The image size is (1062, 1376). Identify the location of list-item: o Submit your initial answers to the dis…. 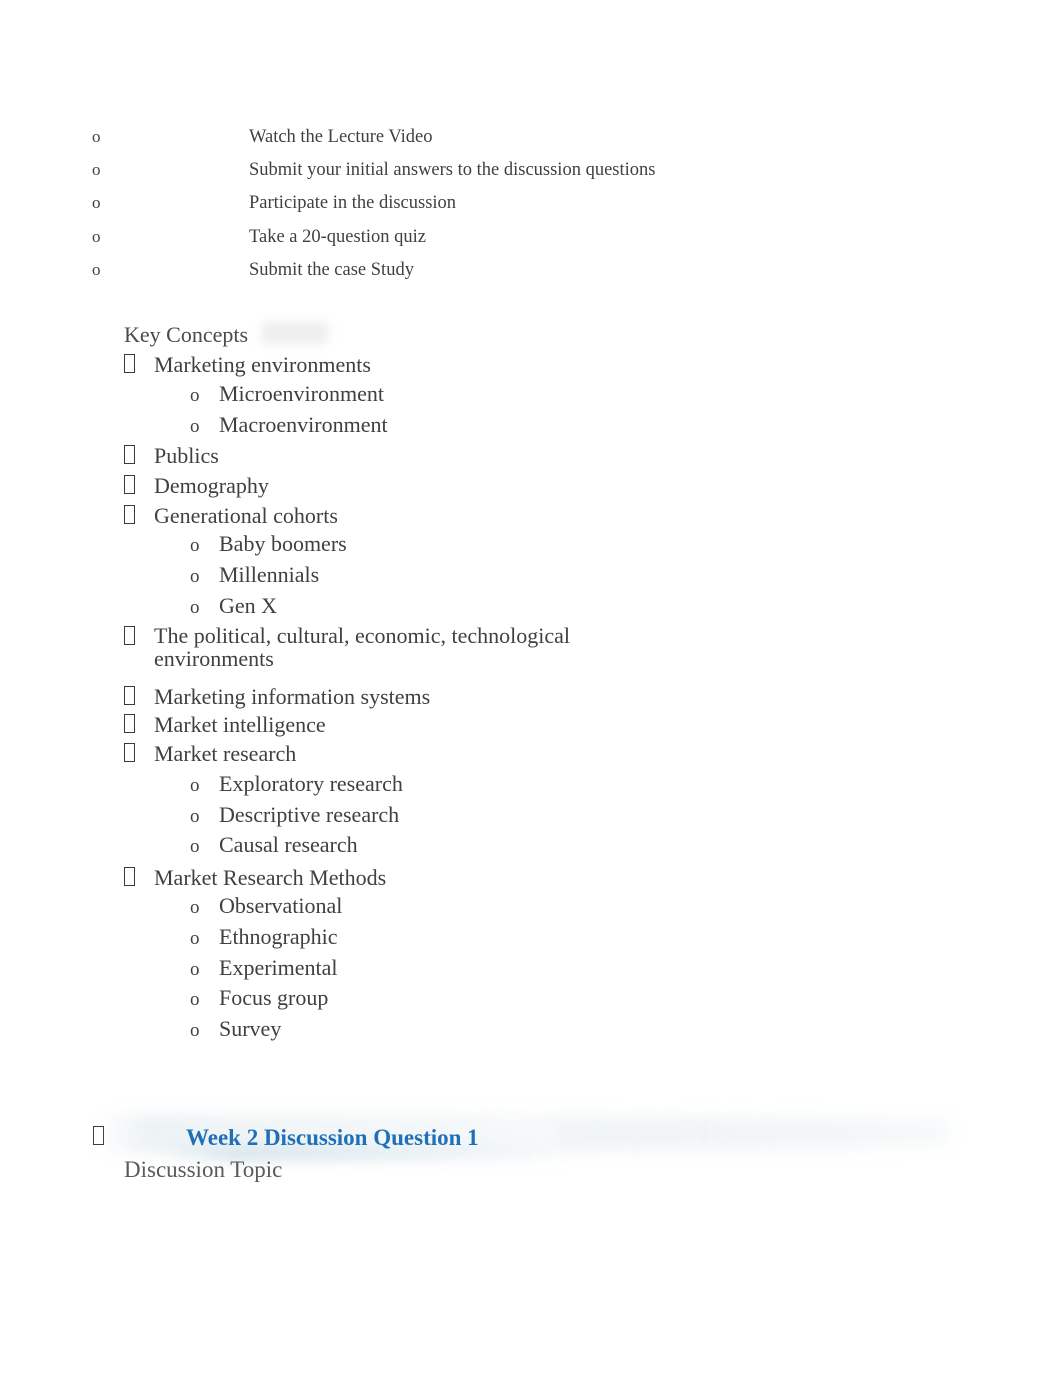
(373, 170).